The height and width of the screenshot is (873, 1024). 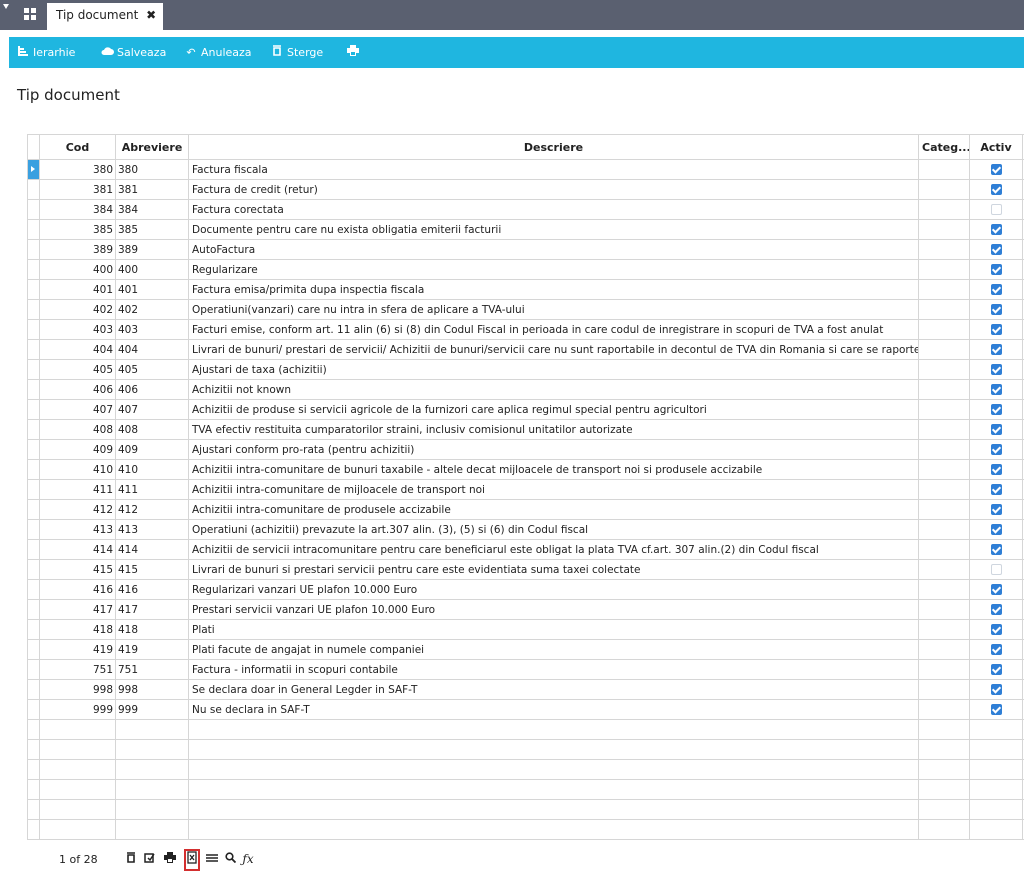 I want to click on cell-cod: 414, so click(x=77, y=549).